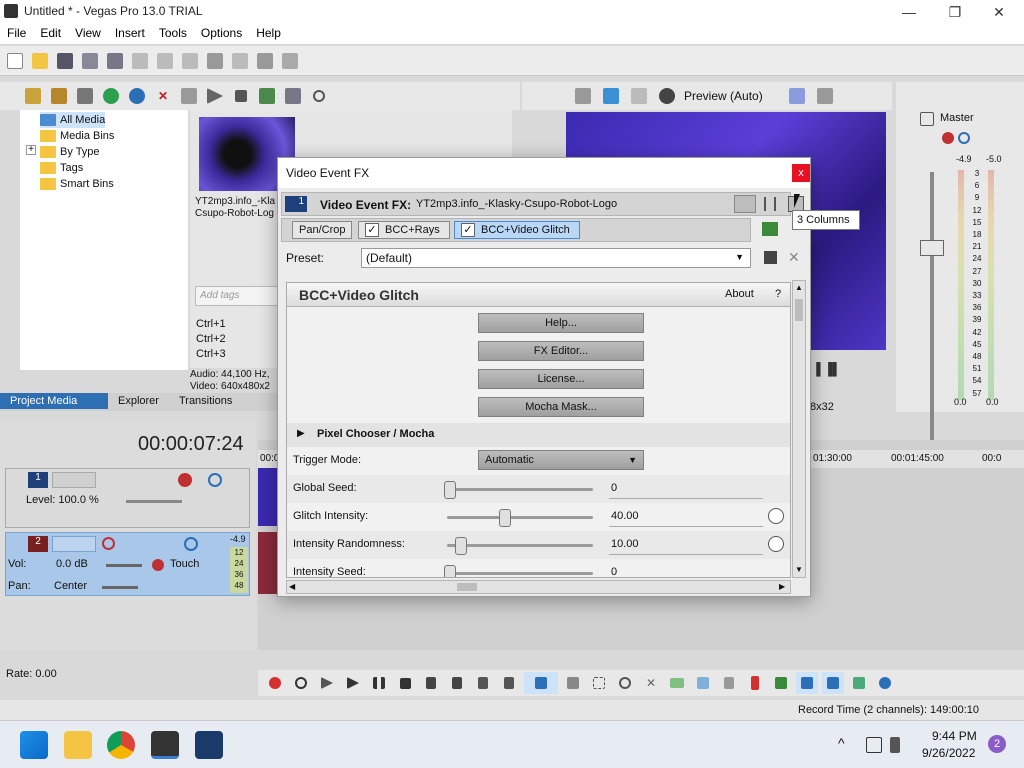  I want to click on new-file-icon, so click(15, 61).